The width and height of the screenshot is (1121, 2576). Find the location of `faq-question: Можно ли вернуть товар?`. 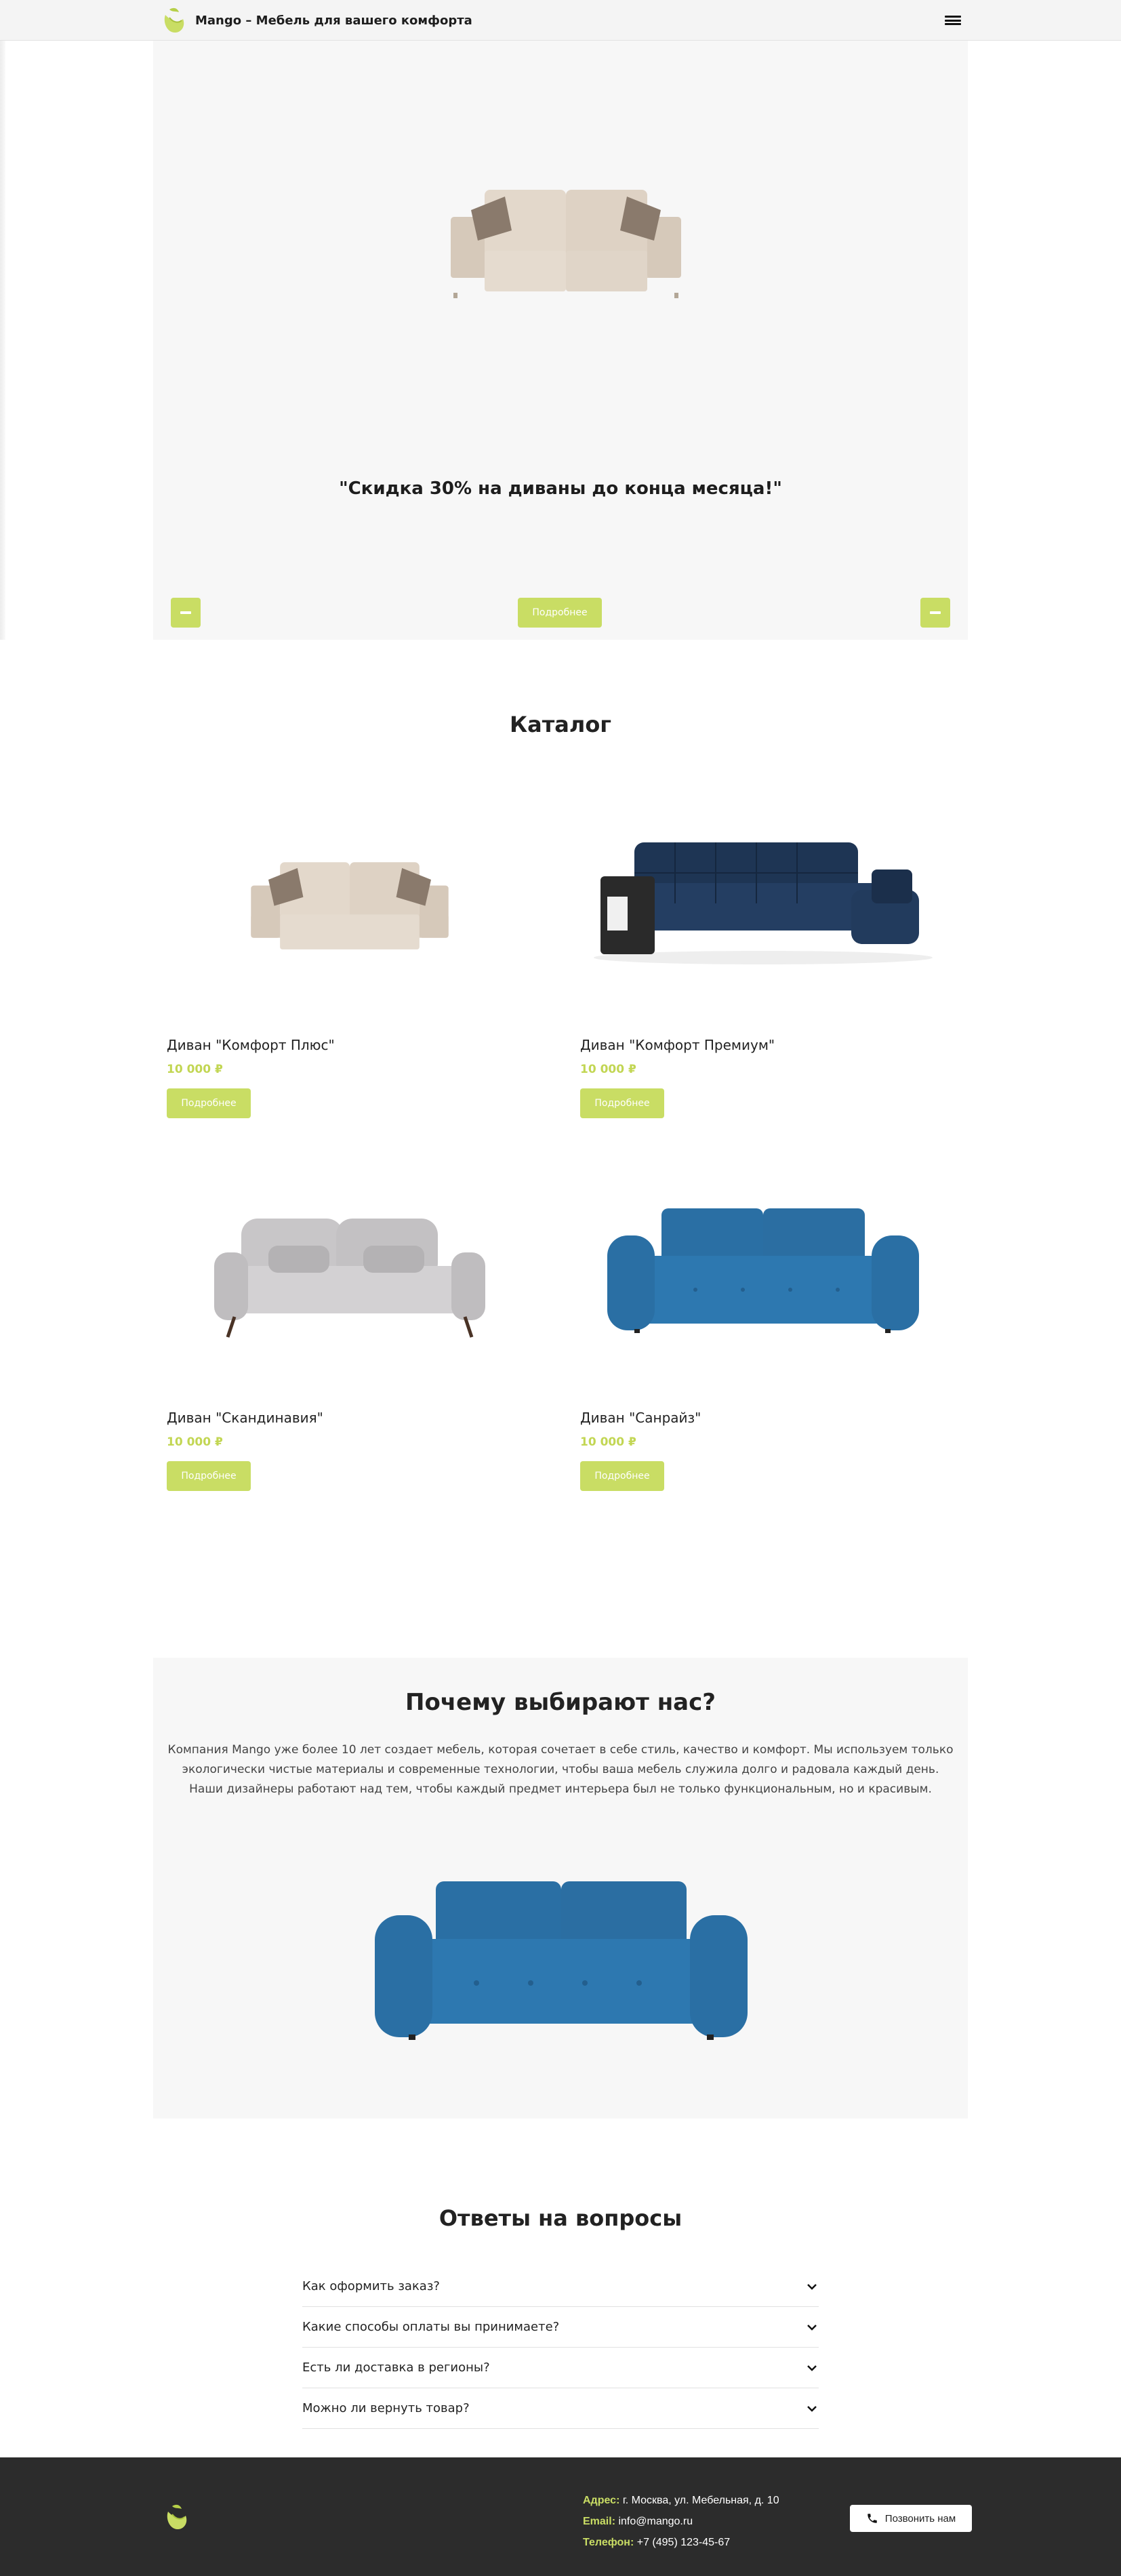

faq-question: Можно ли вернуть товар? is located at coordinates (386, 2408).